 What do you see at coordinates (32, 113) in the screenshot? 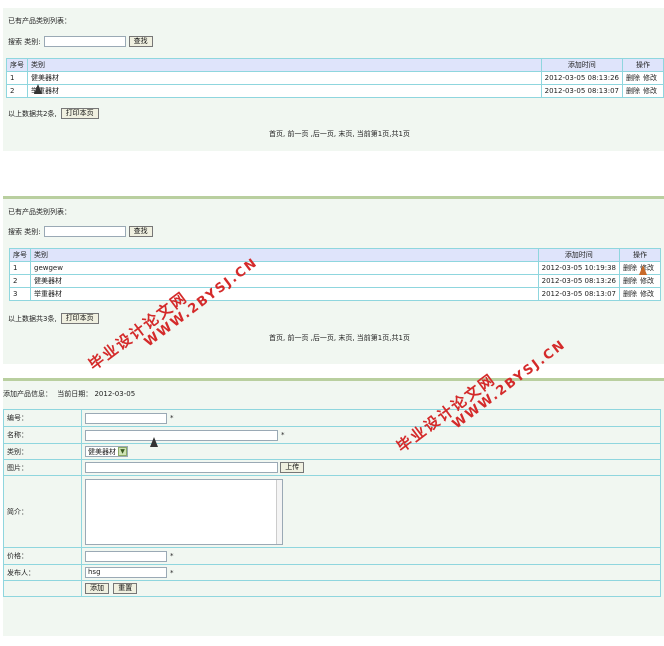
I see `total-count-text: 以上数据共2条,` at bounding box center [32, 113].